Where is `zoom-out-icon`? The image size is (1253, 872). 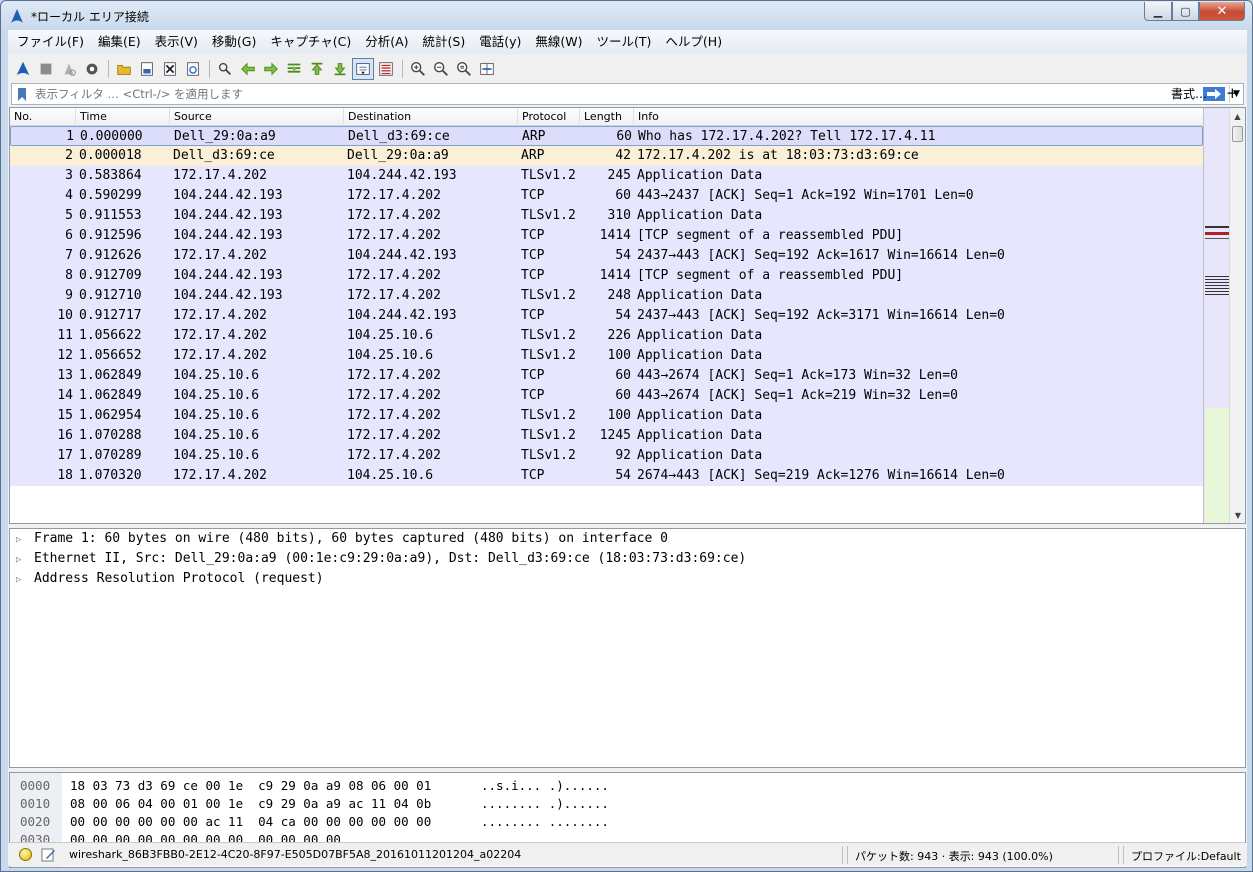 zoom-out-icon is located at coordinates (441, 69).